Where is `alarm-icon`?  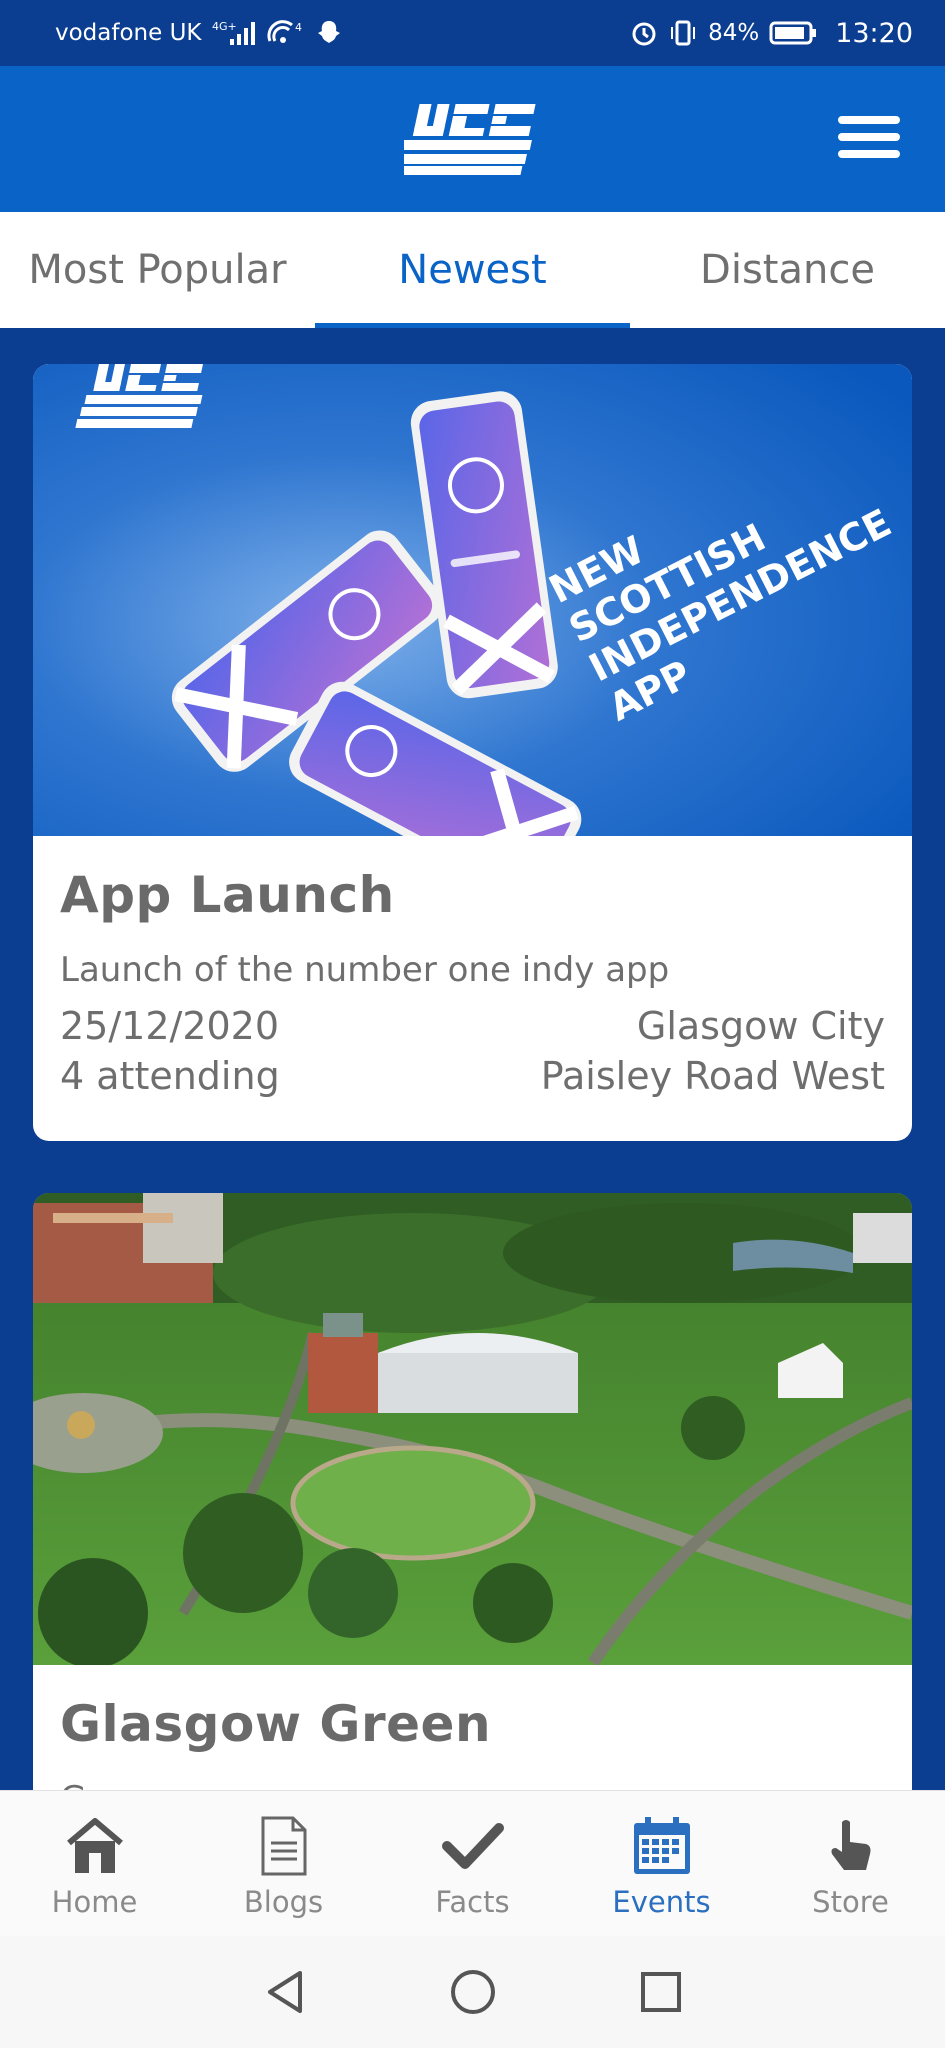 alarm-icon is located at coordinates (644, 33).